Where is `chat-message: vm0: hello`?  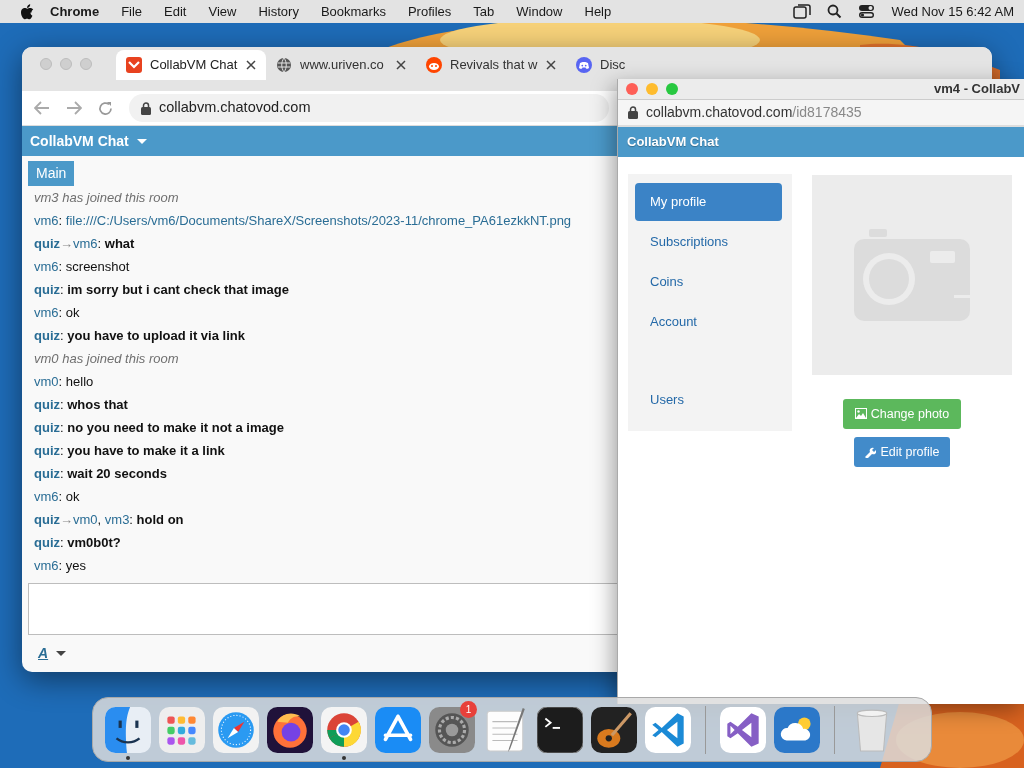
chat-message: vm0: hello is located at coordinates (64, 382).